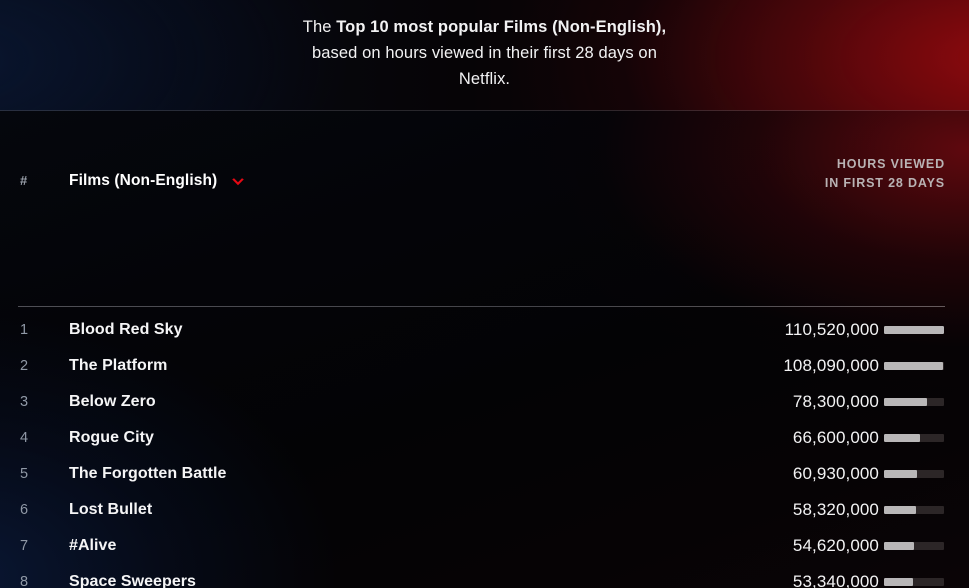  I want to click on row-title: The Forgotten Battle, so click(147, 474).